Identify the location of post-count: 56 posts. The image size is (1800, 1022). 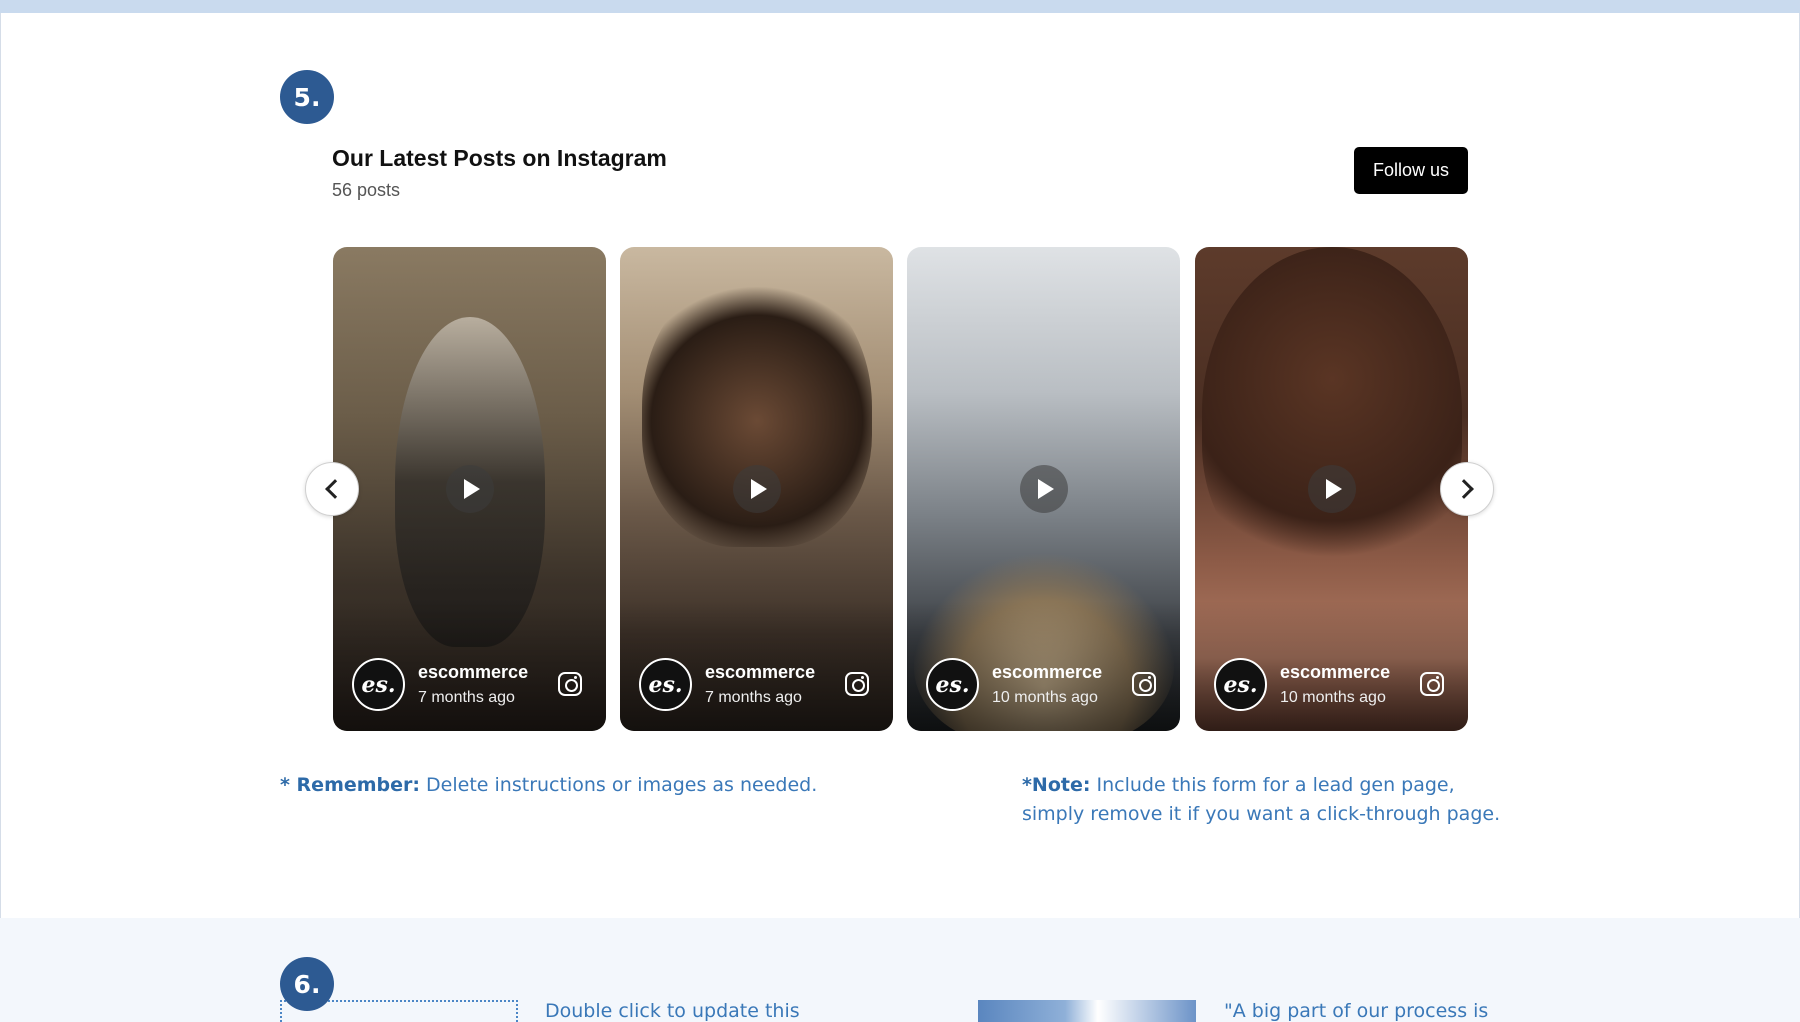
(366, 190).